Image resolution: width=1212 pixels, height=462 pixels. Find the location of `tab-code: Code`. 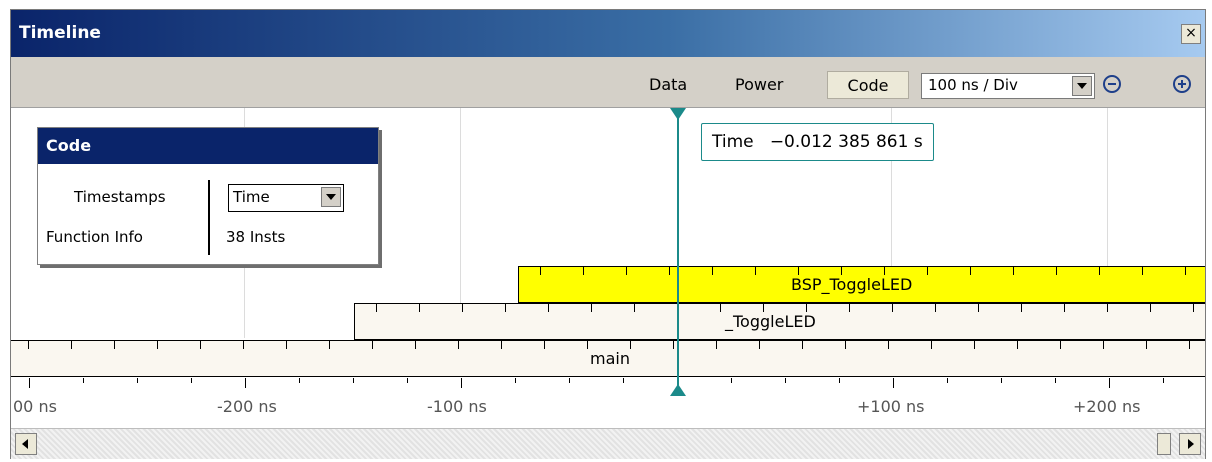

tab-code: Code is located at coordinates (868, 85).